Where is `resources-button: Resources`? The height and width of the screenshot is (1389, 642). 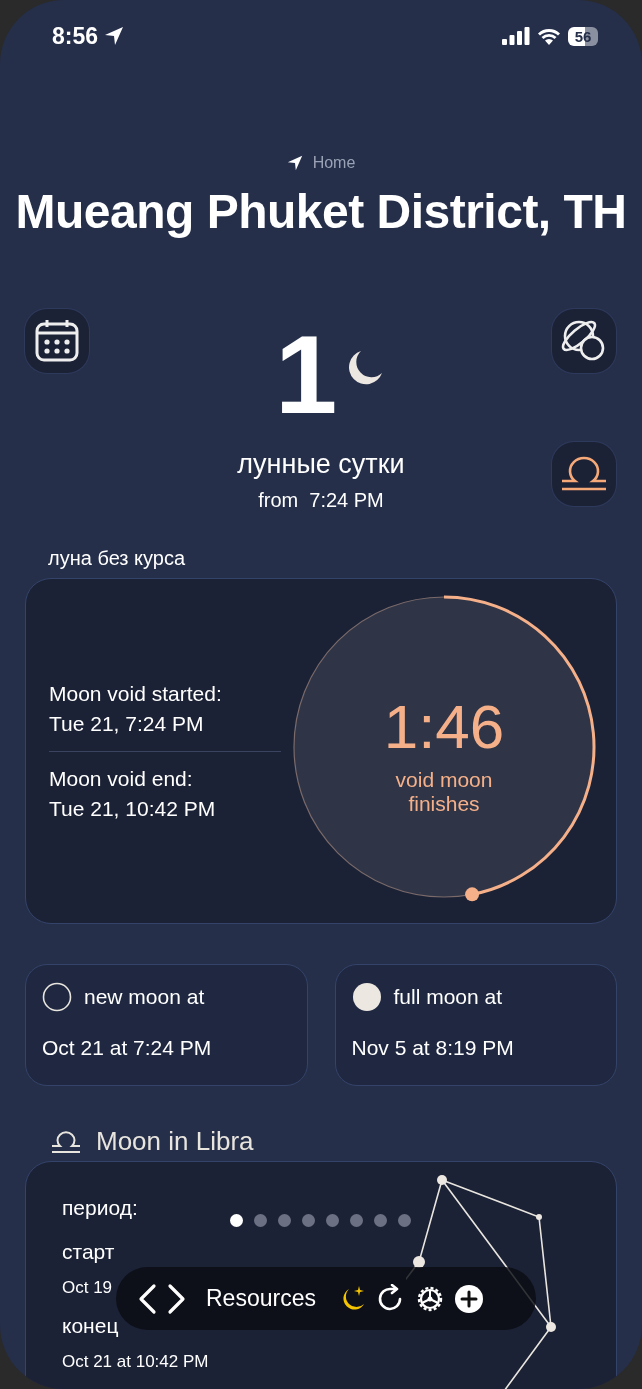 resources-button: Resources is located at coordinates (261, 1298).